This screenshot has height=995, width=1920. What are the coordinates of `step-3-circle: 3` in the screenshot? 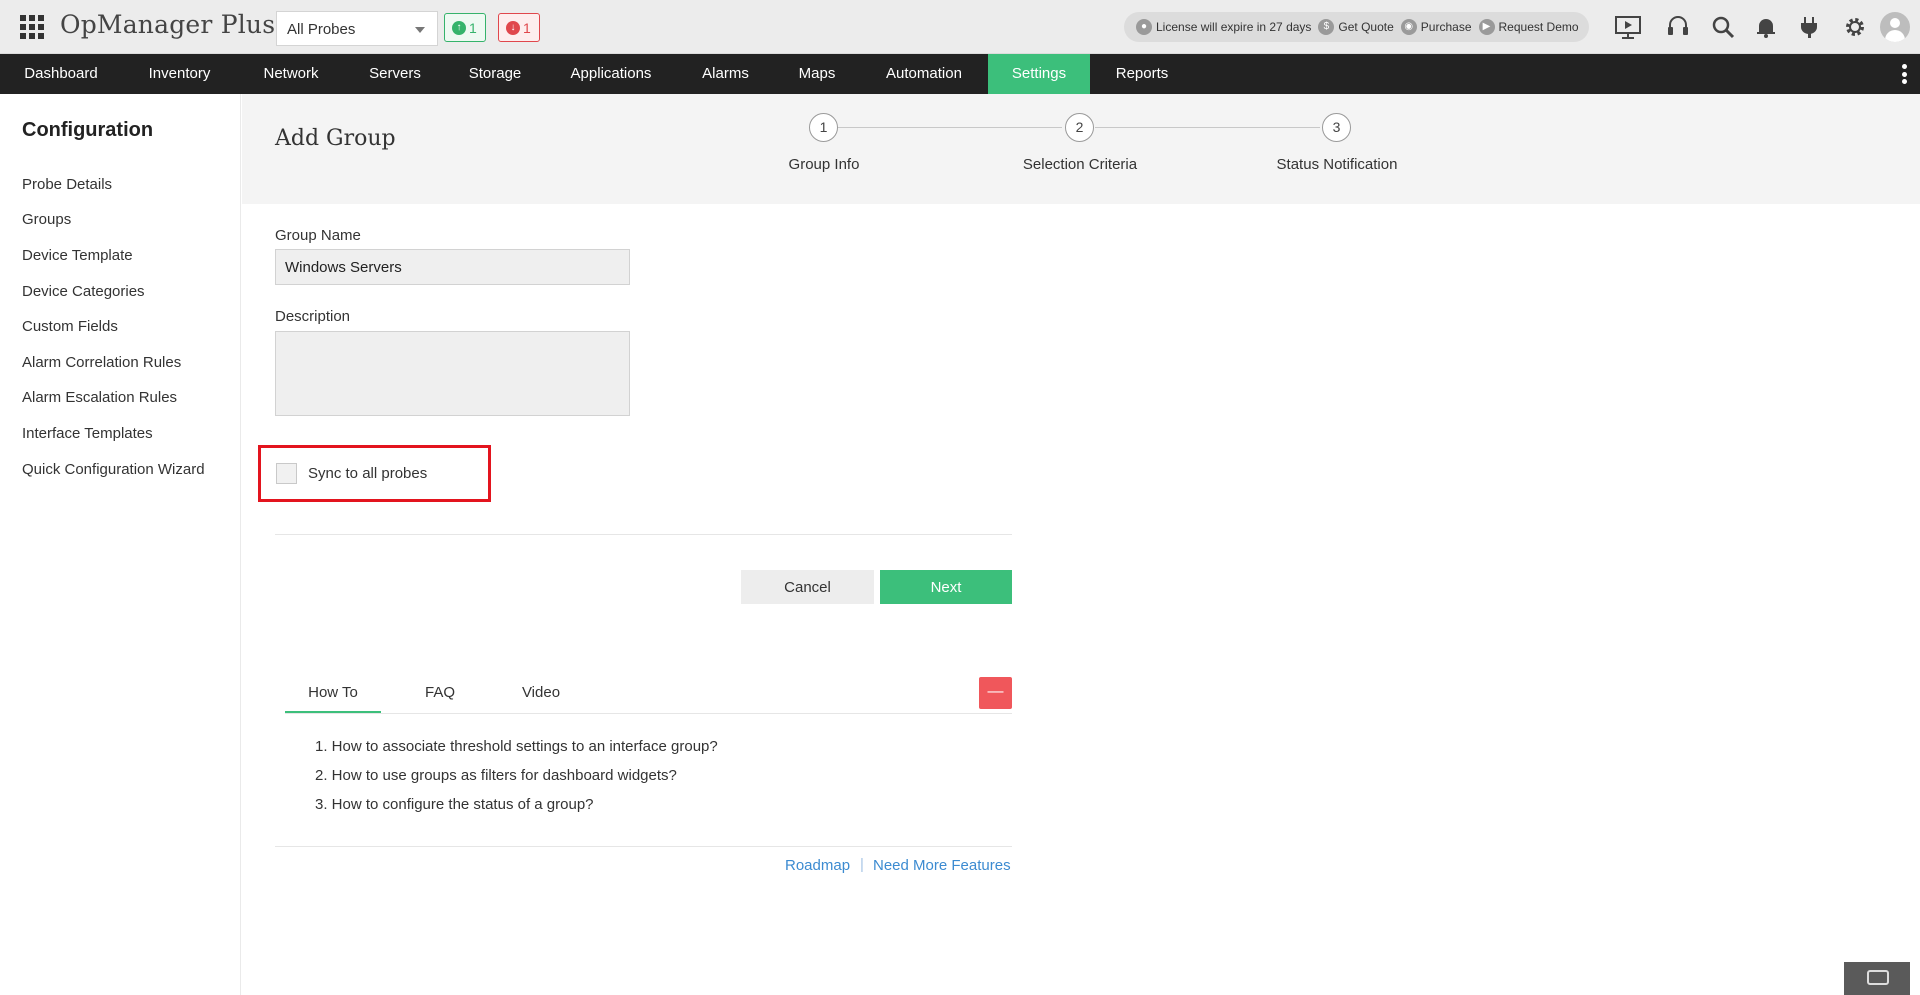 It's located at (1336, 127).